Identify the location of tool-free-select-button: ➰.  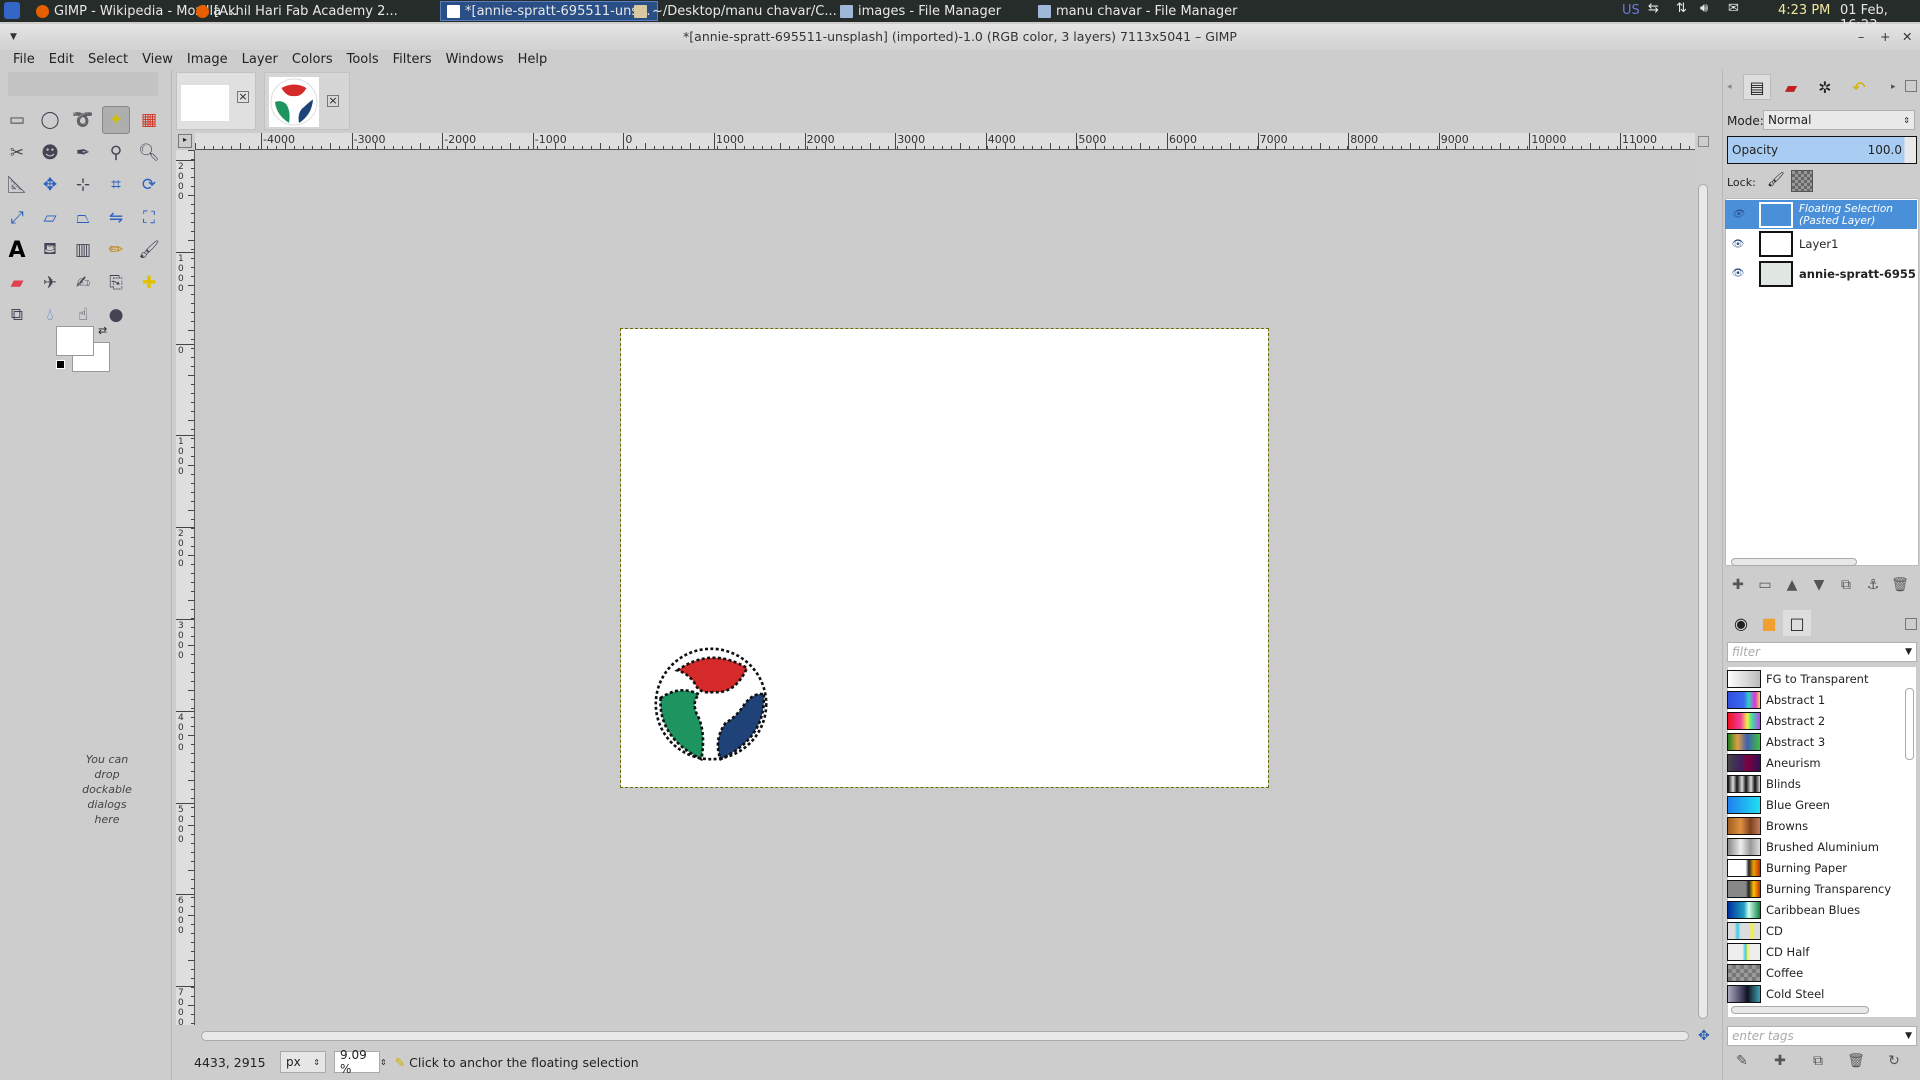
(83, 120).